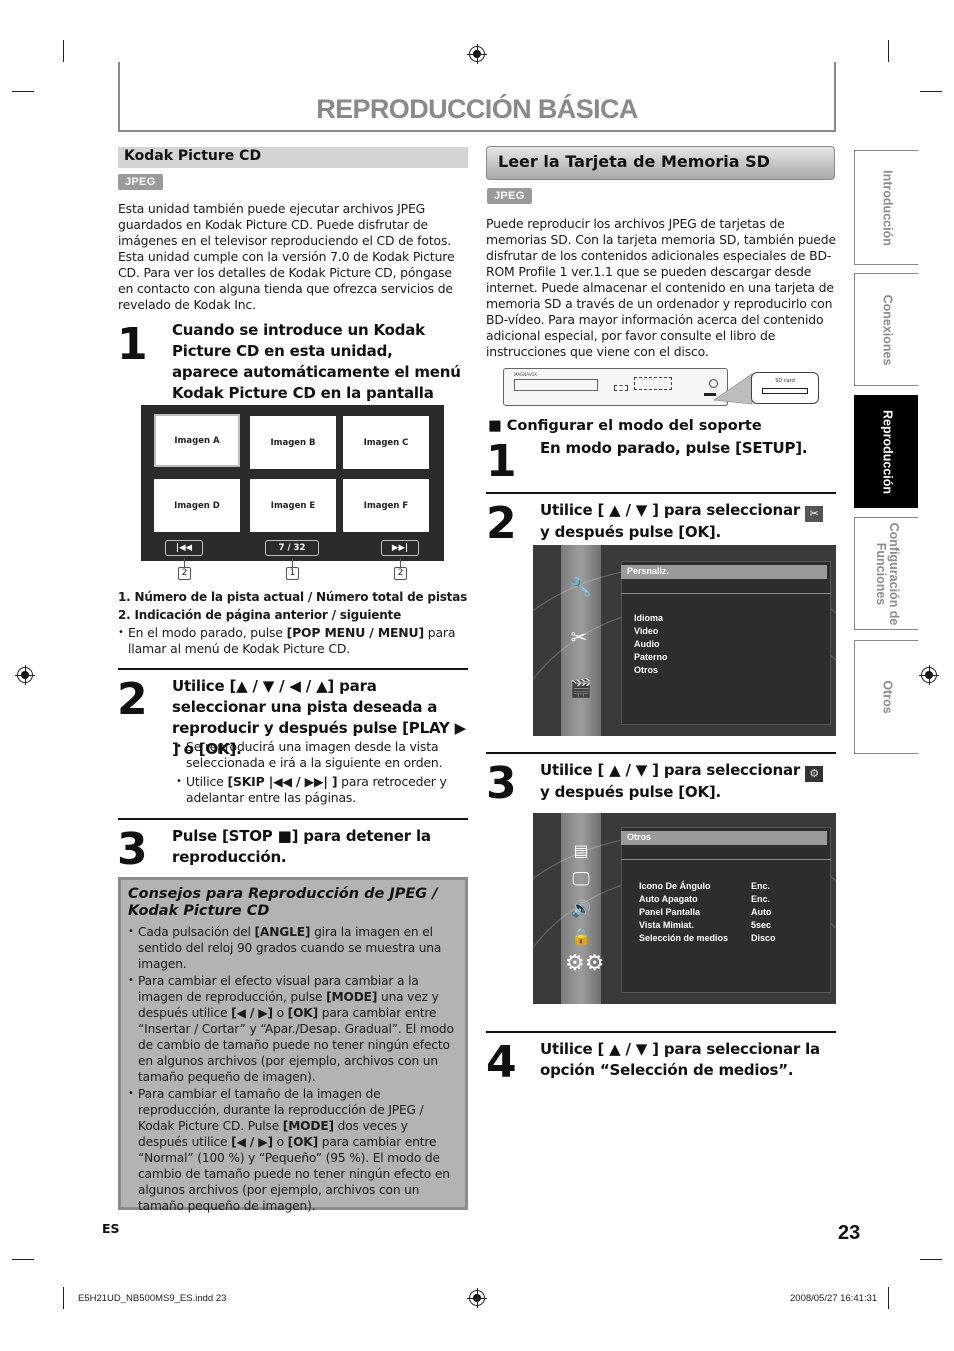  What do you see at coordinates (886, 451) in the screenshot?
I see `tab-reproduccion: Reproducción` at bounding box center [886, 451].